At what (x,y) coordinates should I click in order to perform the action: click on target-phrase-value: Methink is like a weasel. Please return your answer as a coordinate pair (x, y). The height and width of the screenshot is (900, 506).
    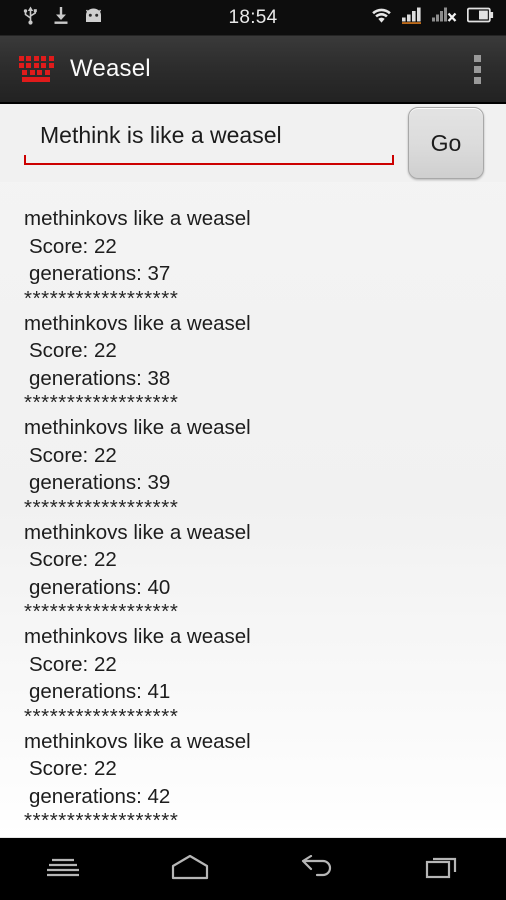
    Looking at the image, I should click on (209, 138).